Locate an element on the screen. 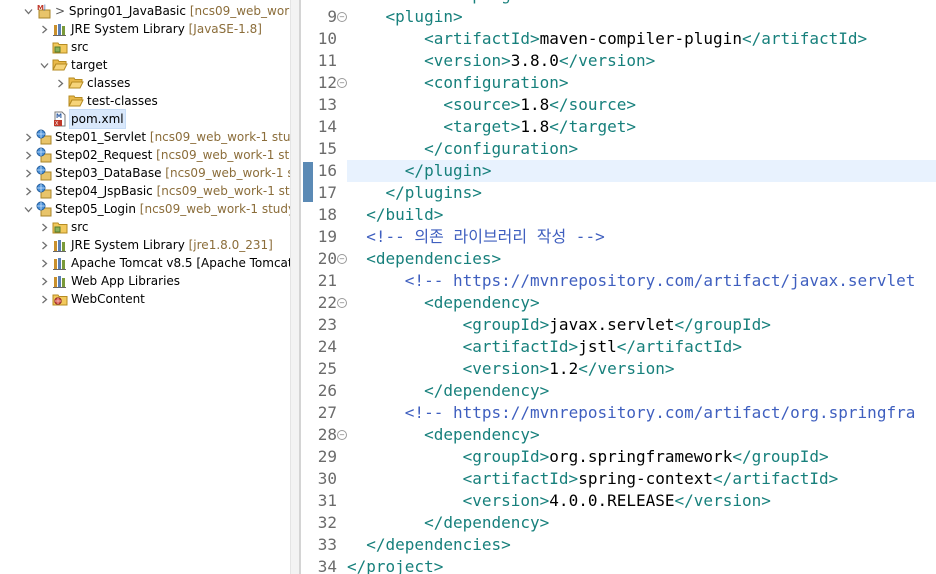 This screenshot has height=574, width=936. tree-item: Step03_DataBase [ncs09_web_work-1 study] is located at coordinates (149, 173).